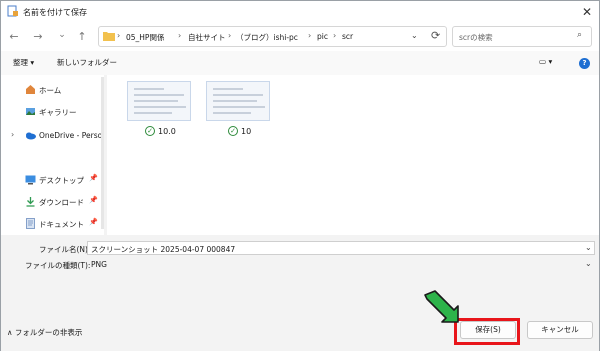  What do you see at coordinates (58, 112) in the screenshot?
I see `sidebar-item-label: ギャラリー` at bounding box center [58, 112].